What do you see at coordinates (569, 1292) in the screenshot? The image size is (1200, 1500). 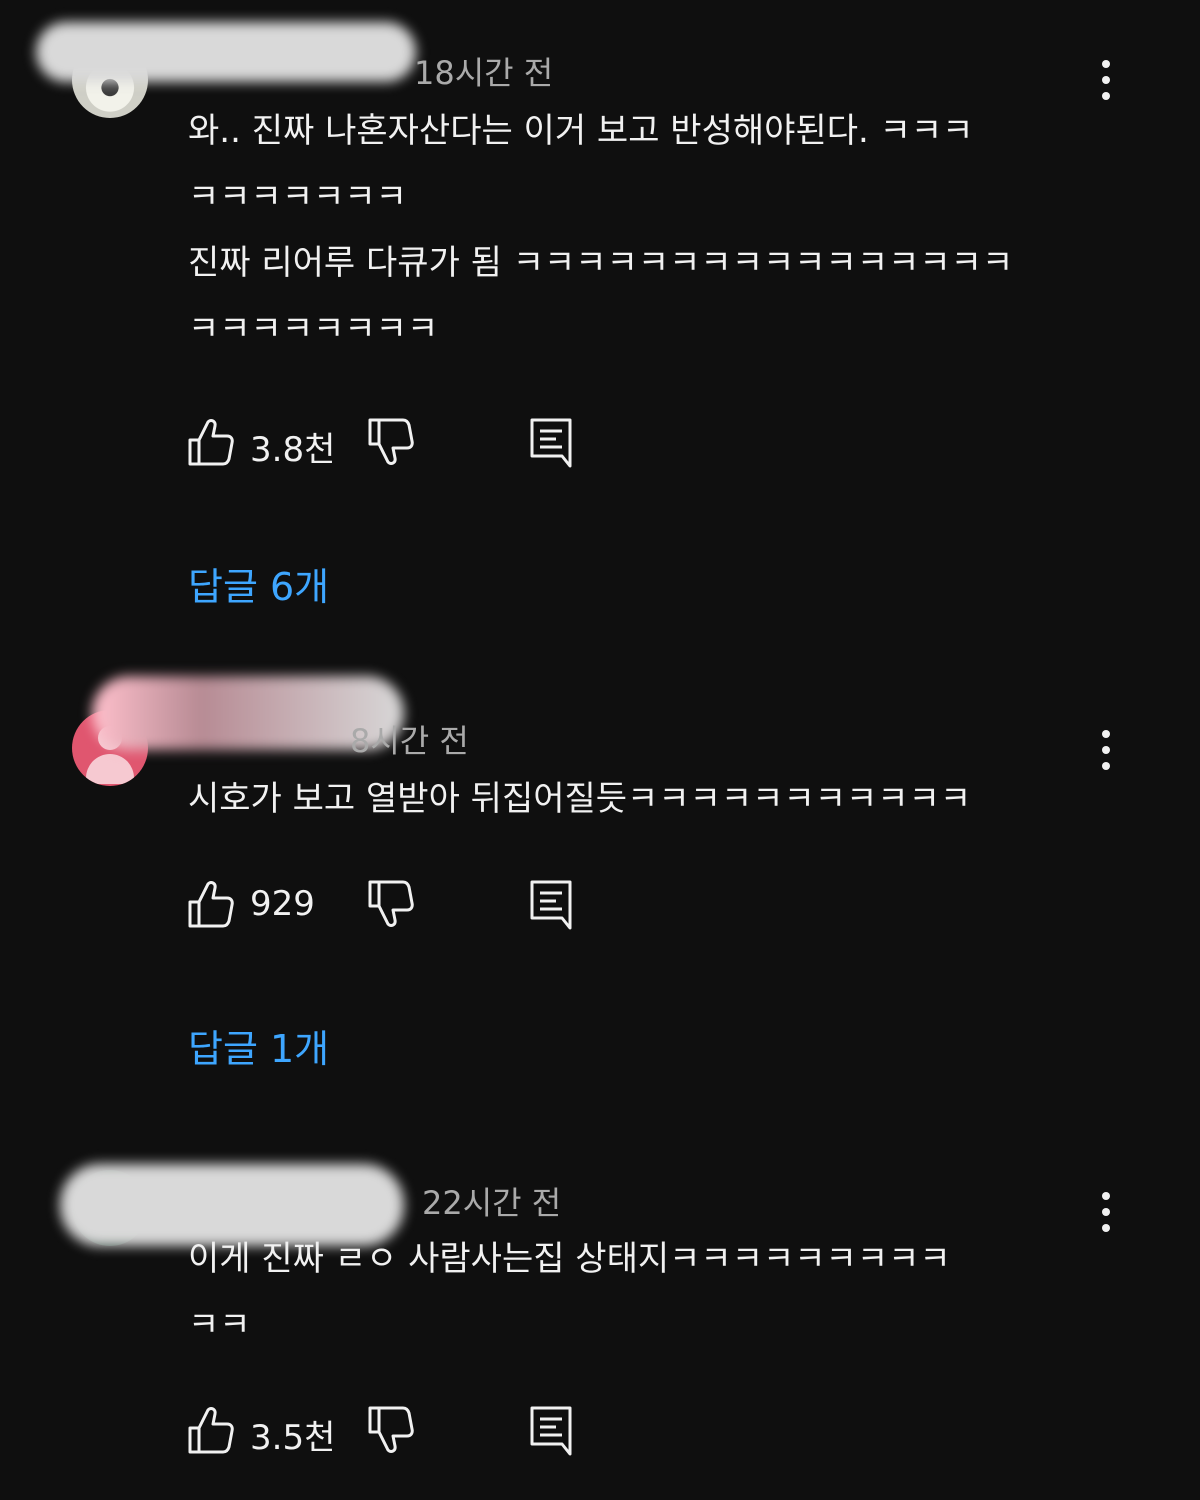 I see `comment-text: 이게 진짜 ㄹㅇ 사람사는집 상태지ㅋㅋㅋㅋㅋㅋㅋㅋㅋ ㅋㅋ` at bounding box center [569, 1292].